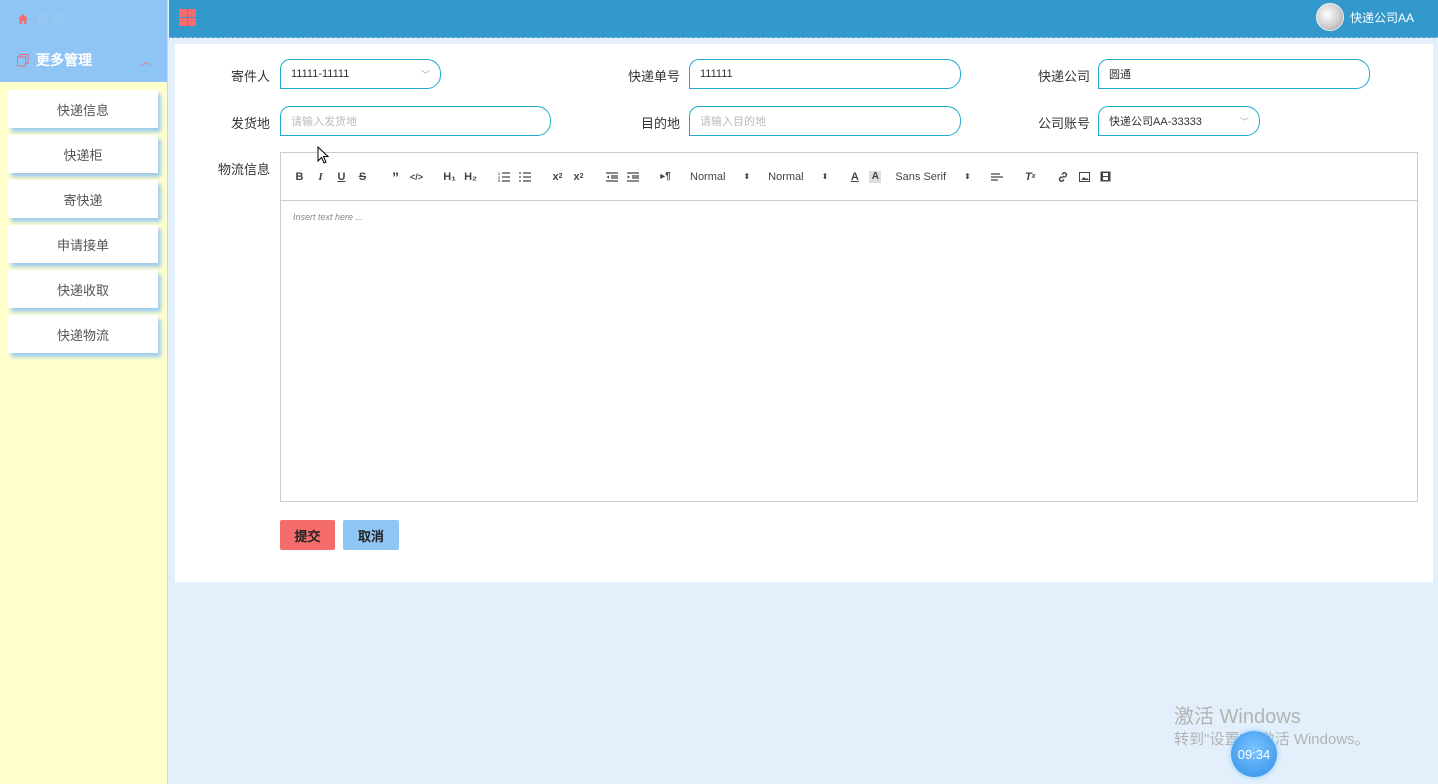 This screenshot has height=784, width=1438. I want to click on company-account-value: 快递公司AA-33333, so click(1155, 122).